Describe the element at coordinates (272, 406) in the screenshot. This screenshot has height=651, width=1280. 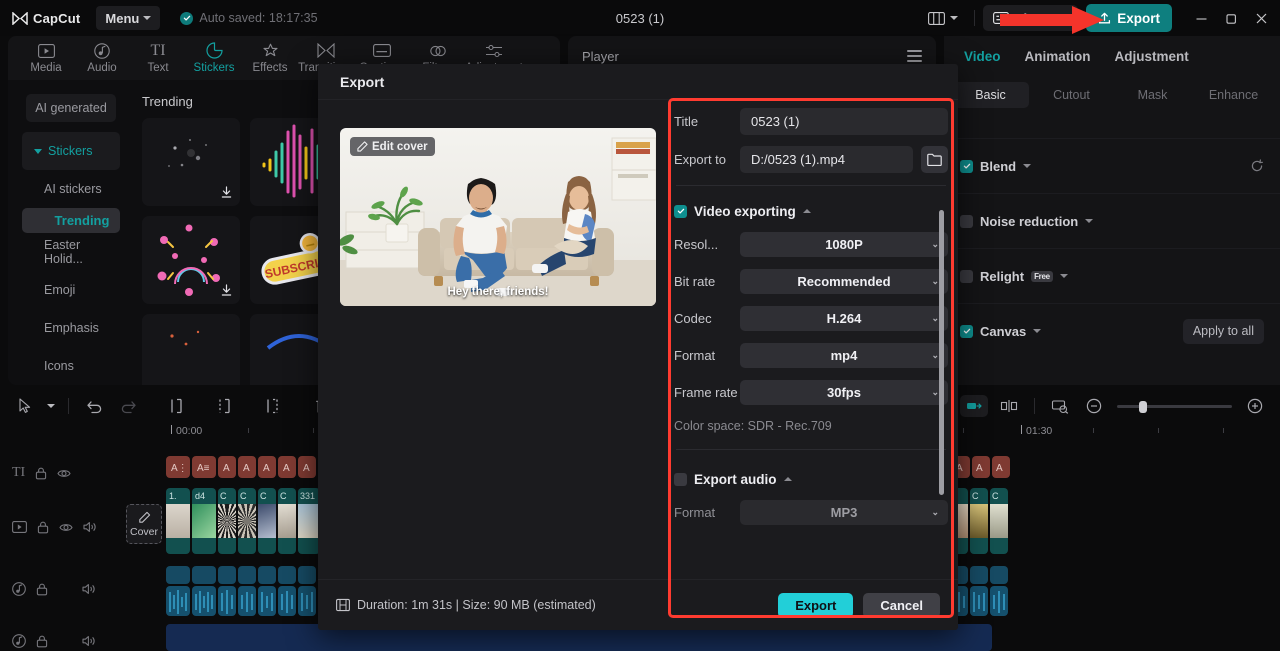
I see `trim-right-icon` at that location.